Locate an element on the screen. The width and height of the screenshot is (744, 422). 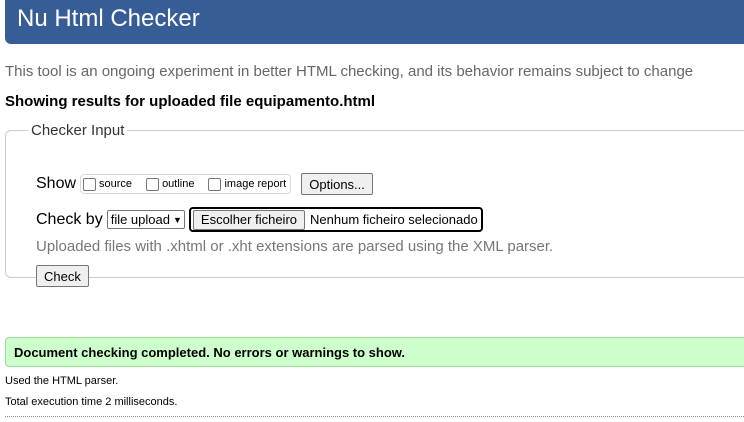
check-by-select: file upload ▼ is located at coordinates (145, 219).